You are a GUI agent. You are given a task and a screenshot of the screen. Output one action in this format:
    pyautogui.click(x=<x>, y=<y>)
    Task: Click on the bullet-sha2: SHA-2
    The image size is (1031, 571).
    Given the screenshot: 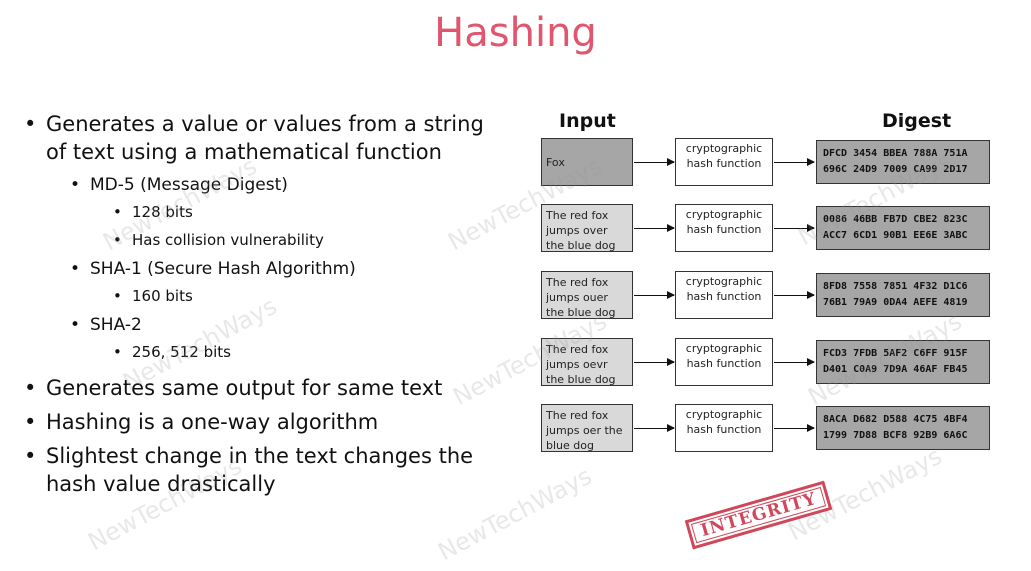 What is the action you would take?
    pyautogui.click(x=255, y=325)
    